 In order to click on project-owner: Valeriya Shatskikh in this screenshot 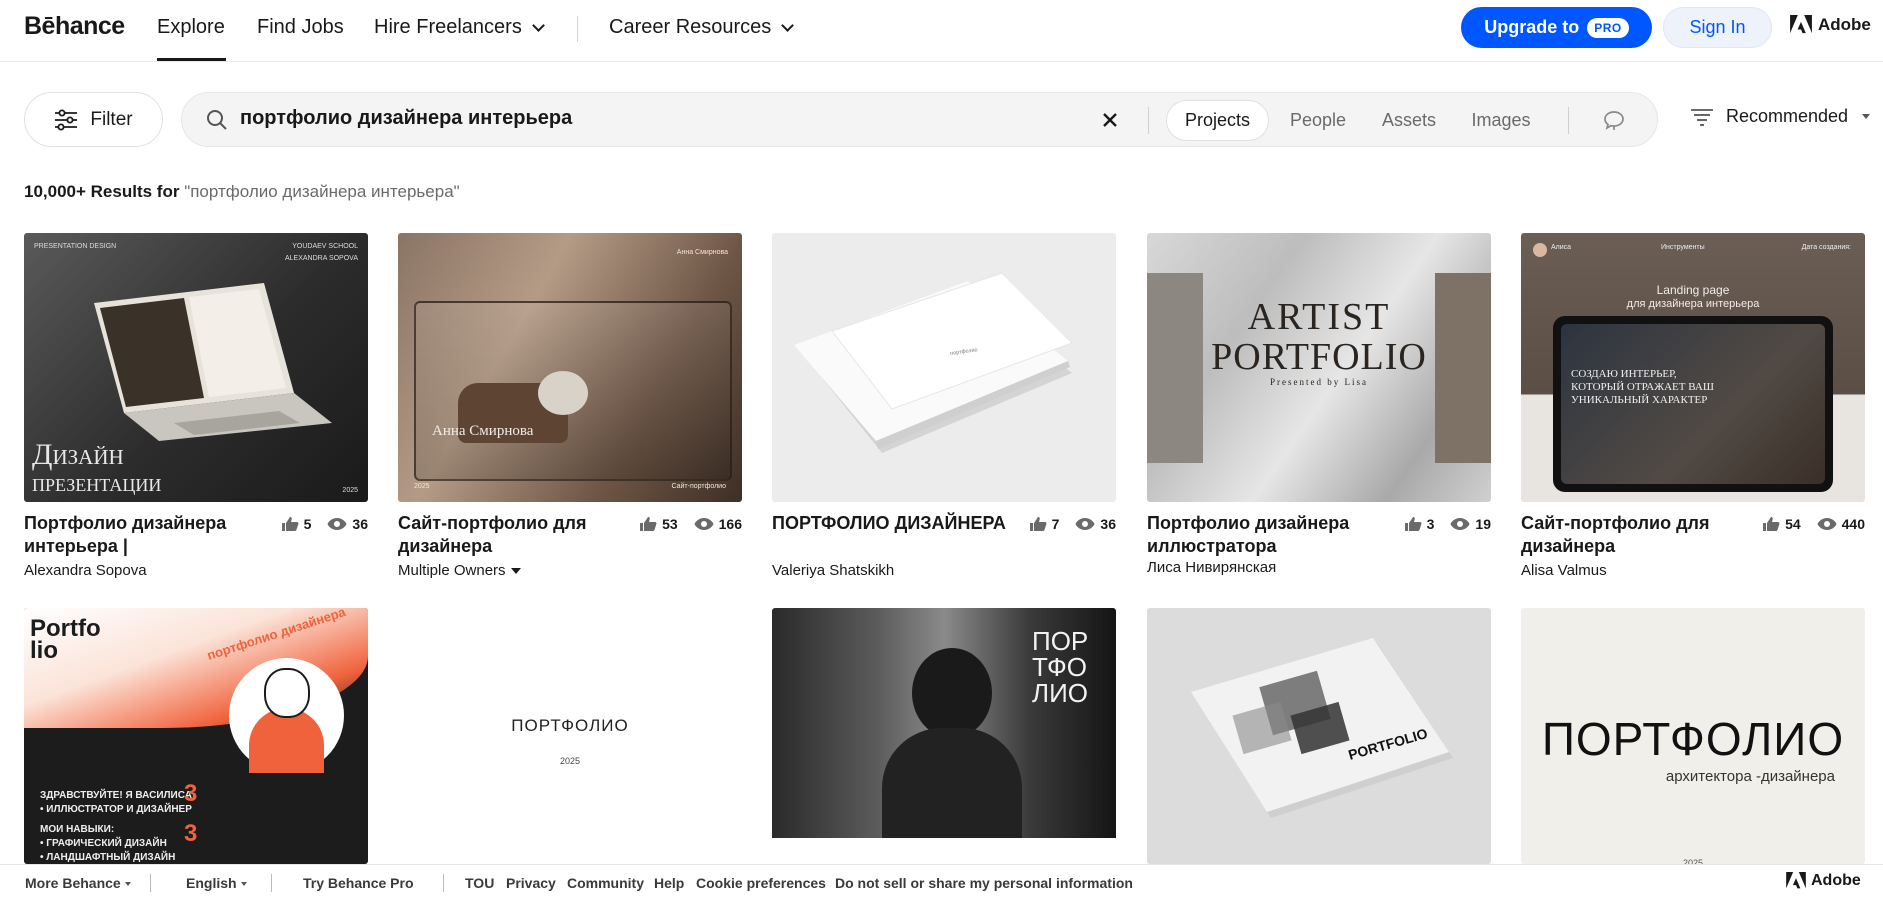, I will do `click(833, 570)`.